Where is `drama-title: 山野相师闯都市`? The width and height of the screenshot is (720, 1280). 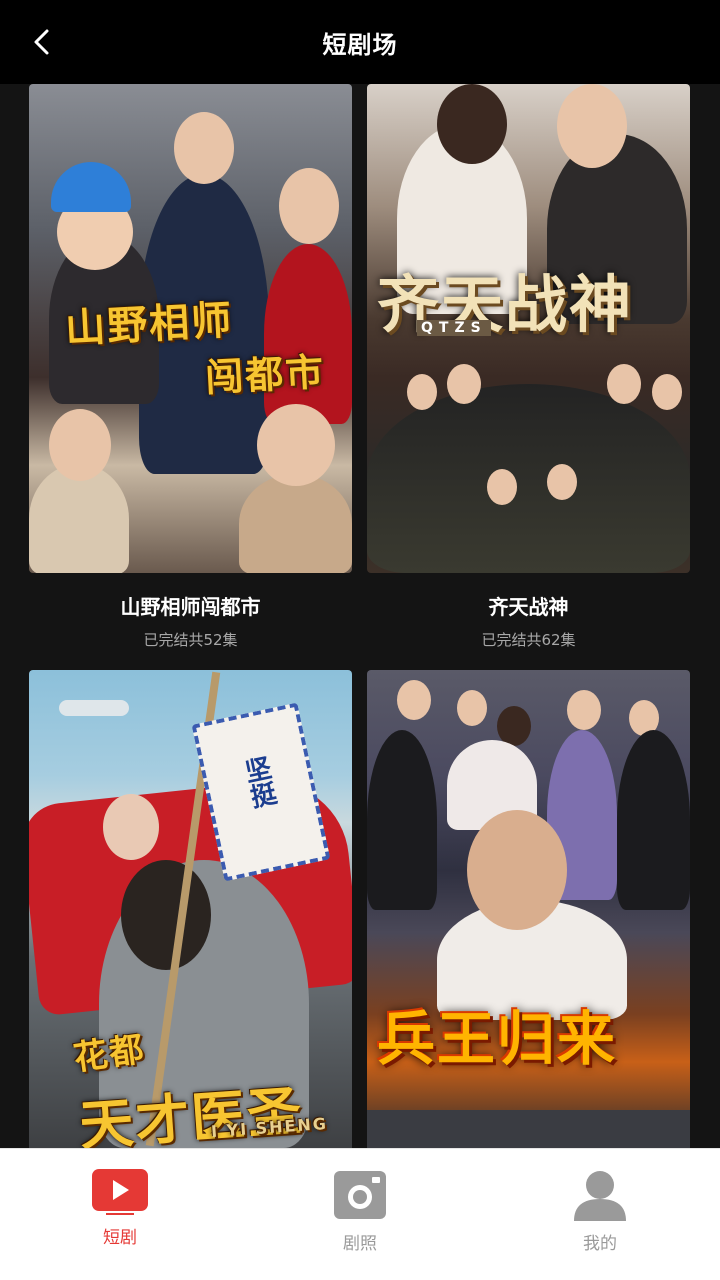 drama-title: 山野相师闯都市 is located at coordinates (190, 607).